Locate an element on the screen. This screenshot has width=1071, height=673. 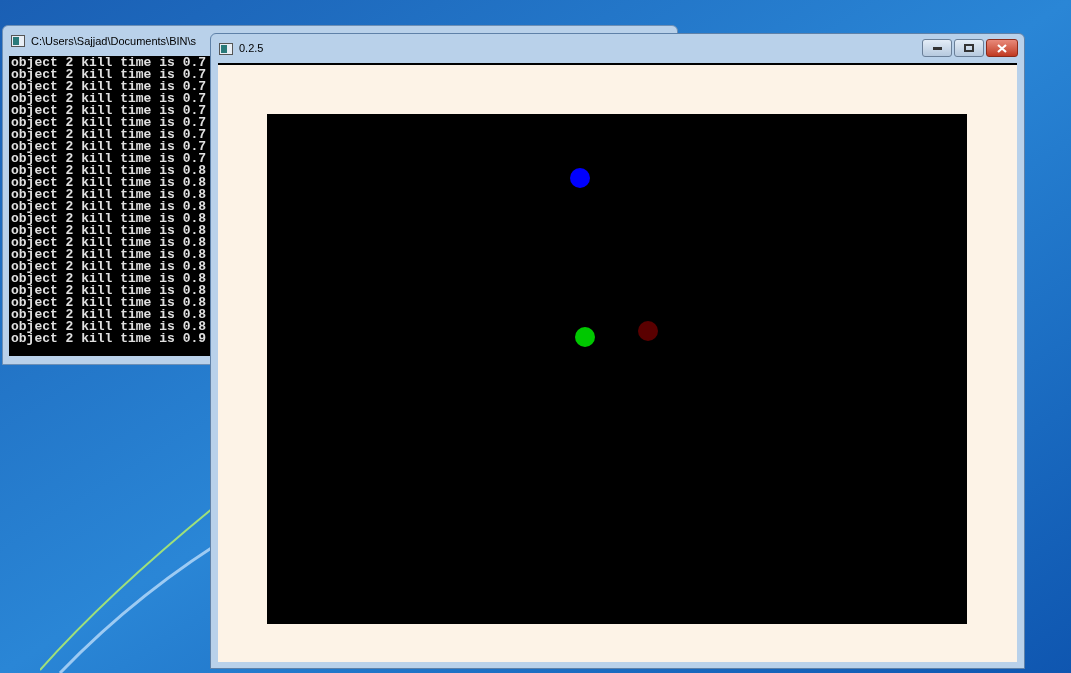
restore-icon is located at coordinates (969, 48).